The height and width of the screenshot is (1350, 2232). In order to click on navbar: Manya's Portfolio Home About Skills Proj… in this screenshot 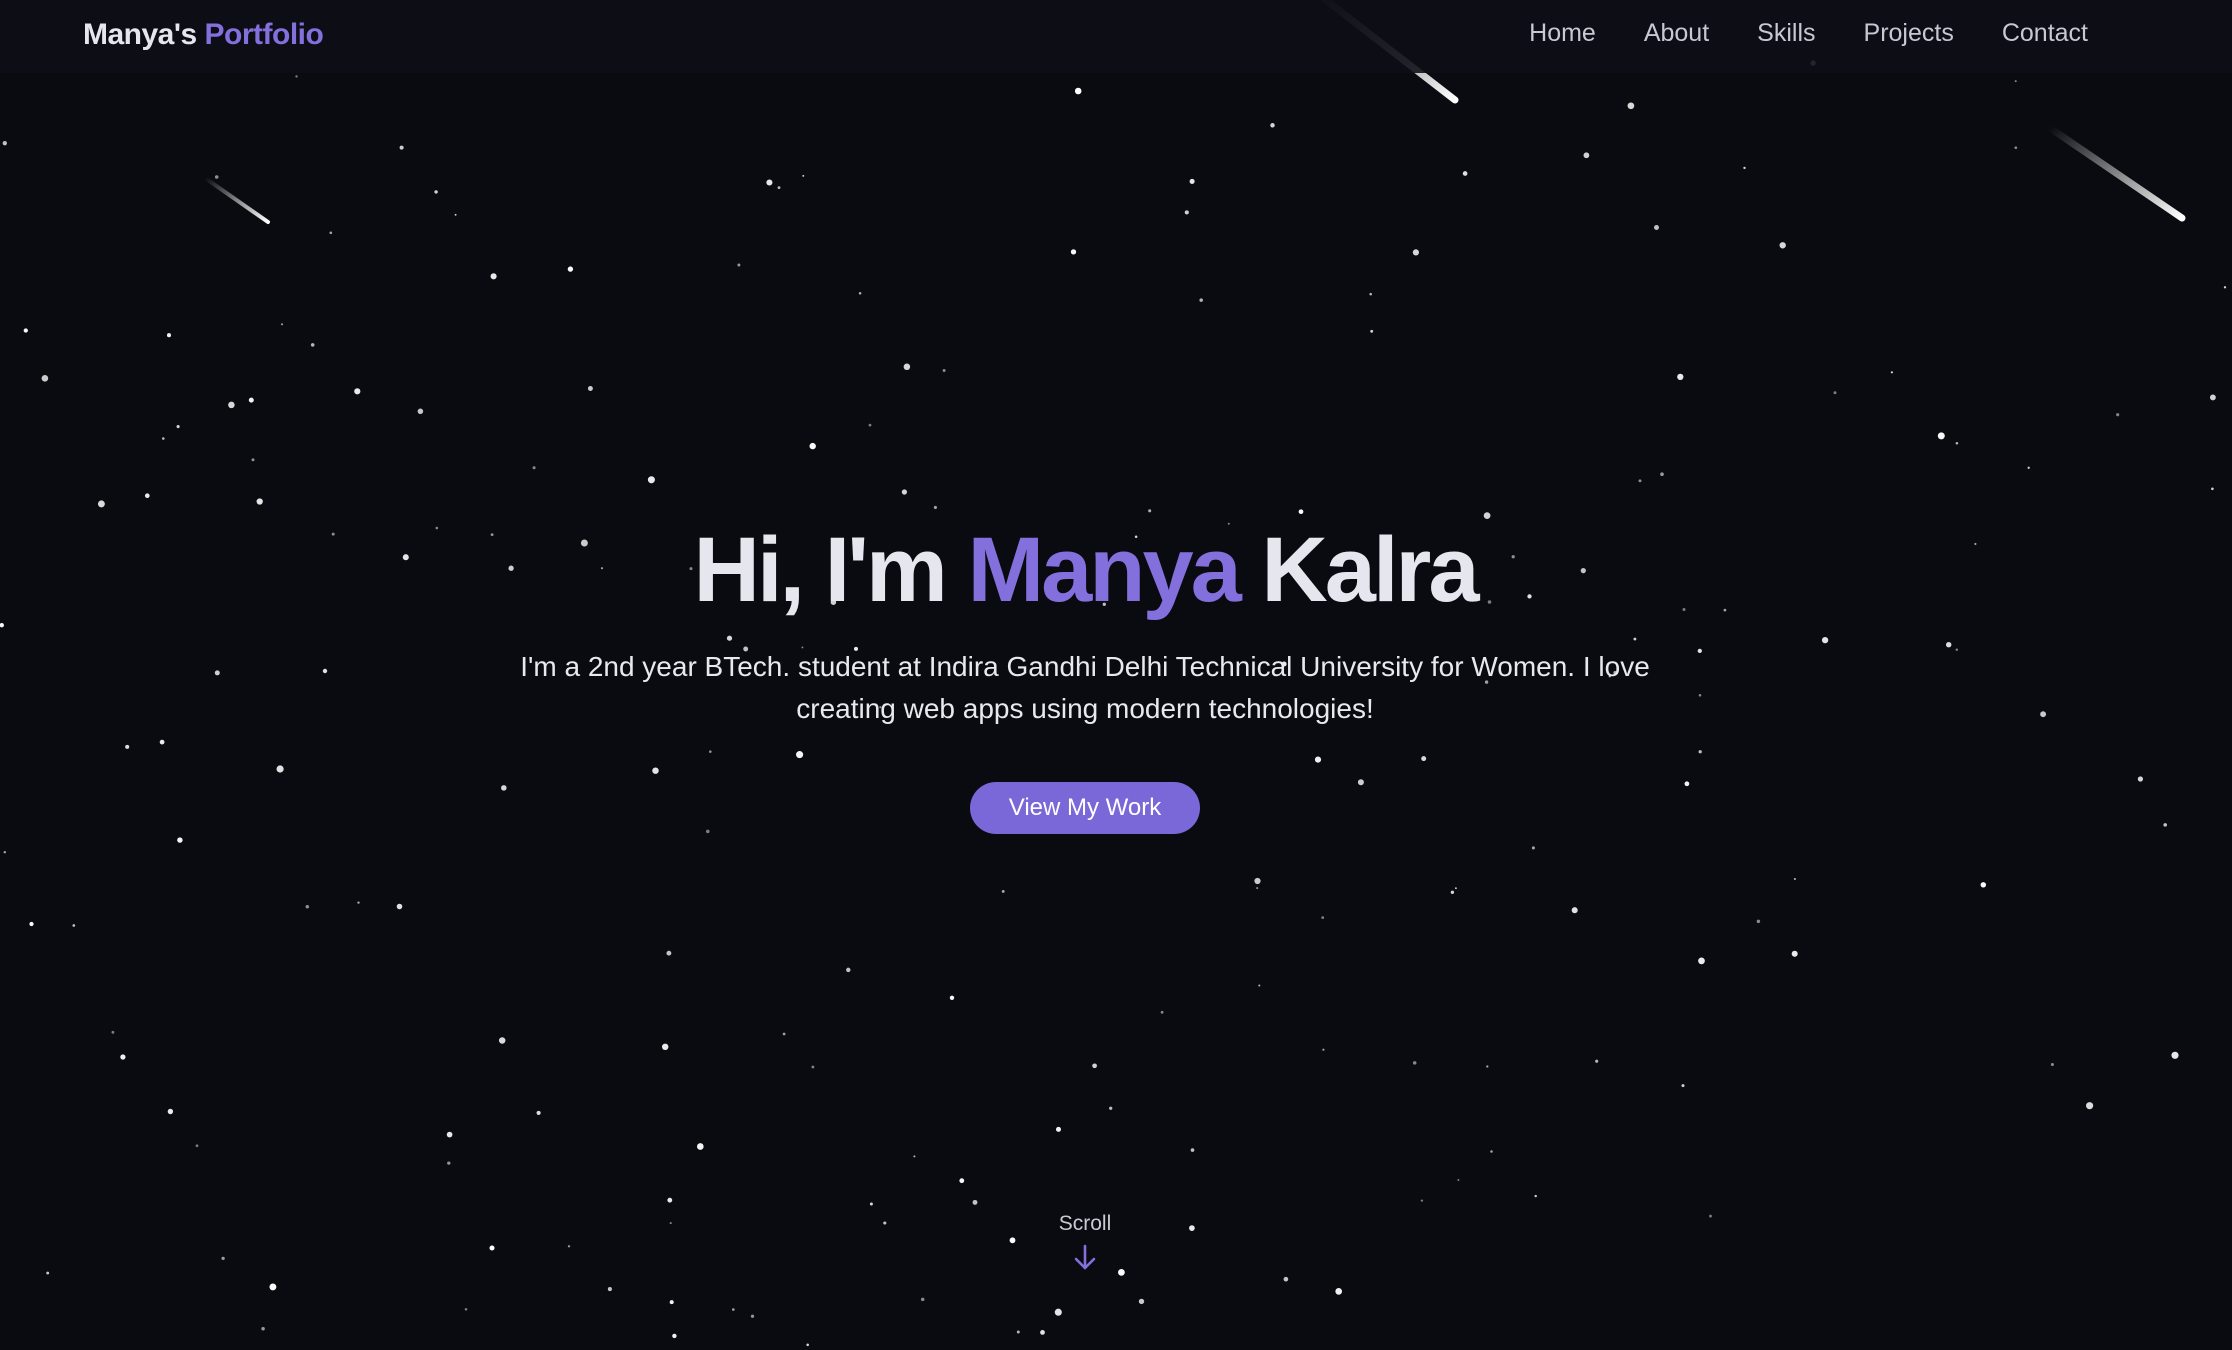, I will do `click(1116, 36)`.